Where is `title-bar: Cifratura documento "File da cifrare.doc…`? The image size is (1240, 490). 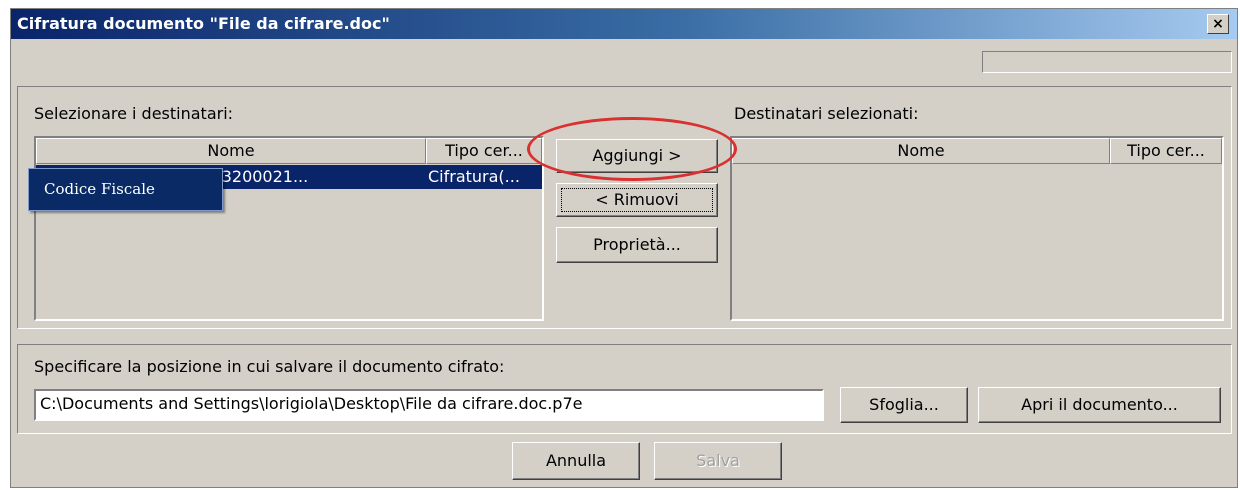
title-bar: Cifratura documento "File da cifrare.doc… is located at coordinates (624, 24).